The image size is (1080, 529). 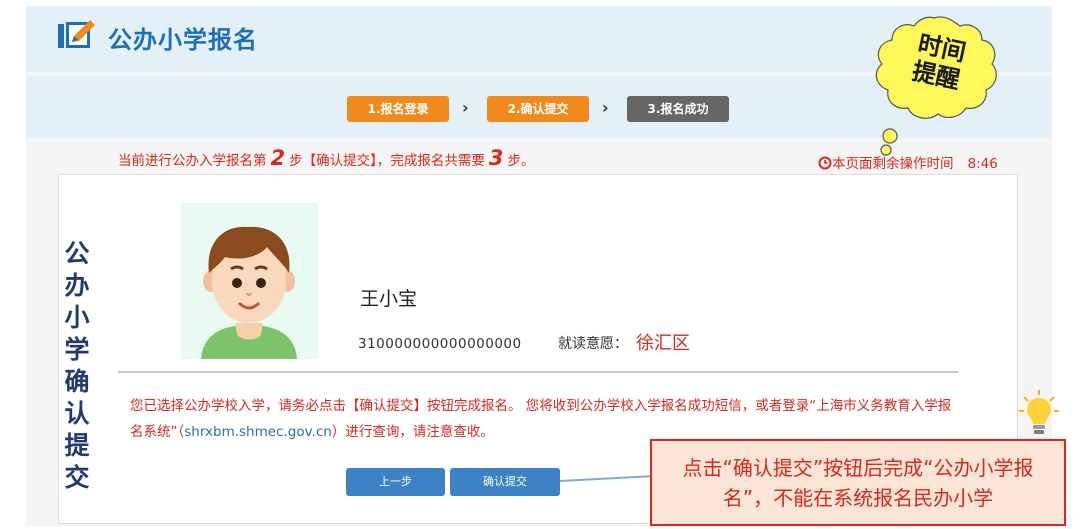 What do you see at coordinates (440, 344) in the screenshot?
I see `student-id-number: 310000000000000000` at bounding box center [440, 344].